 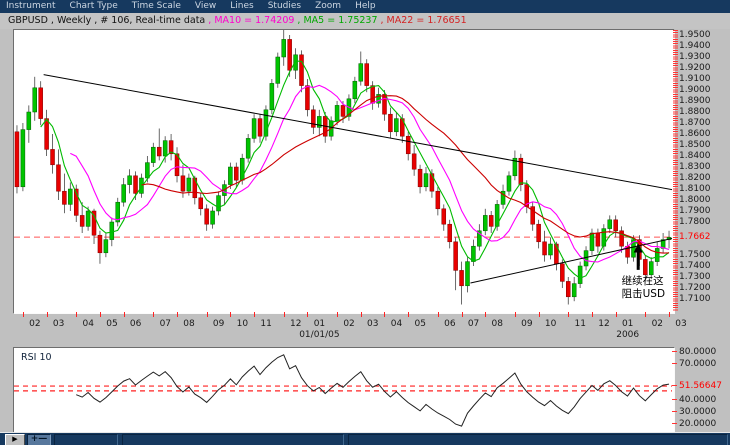 What do you see at coordinates (695, 178) in the screenshot?
I see `price-axis-label: 1.8200` at bounding box center [695, 178].